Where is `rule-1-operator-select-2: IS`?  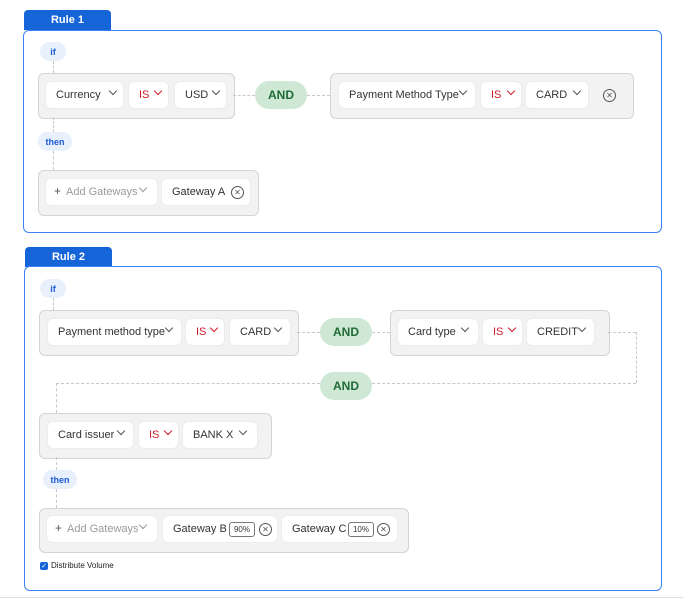
rule-1-operator-select-2: IS is located at coordinates (501, 95).